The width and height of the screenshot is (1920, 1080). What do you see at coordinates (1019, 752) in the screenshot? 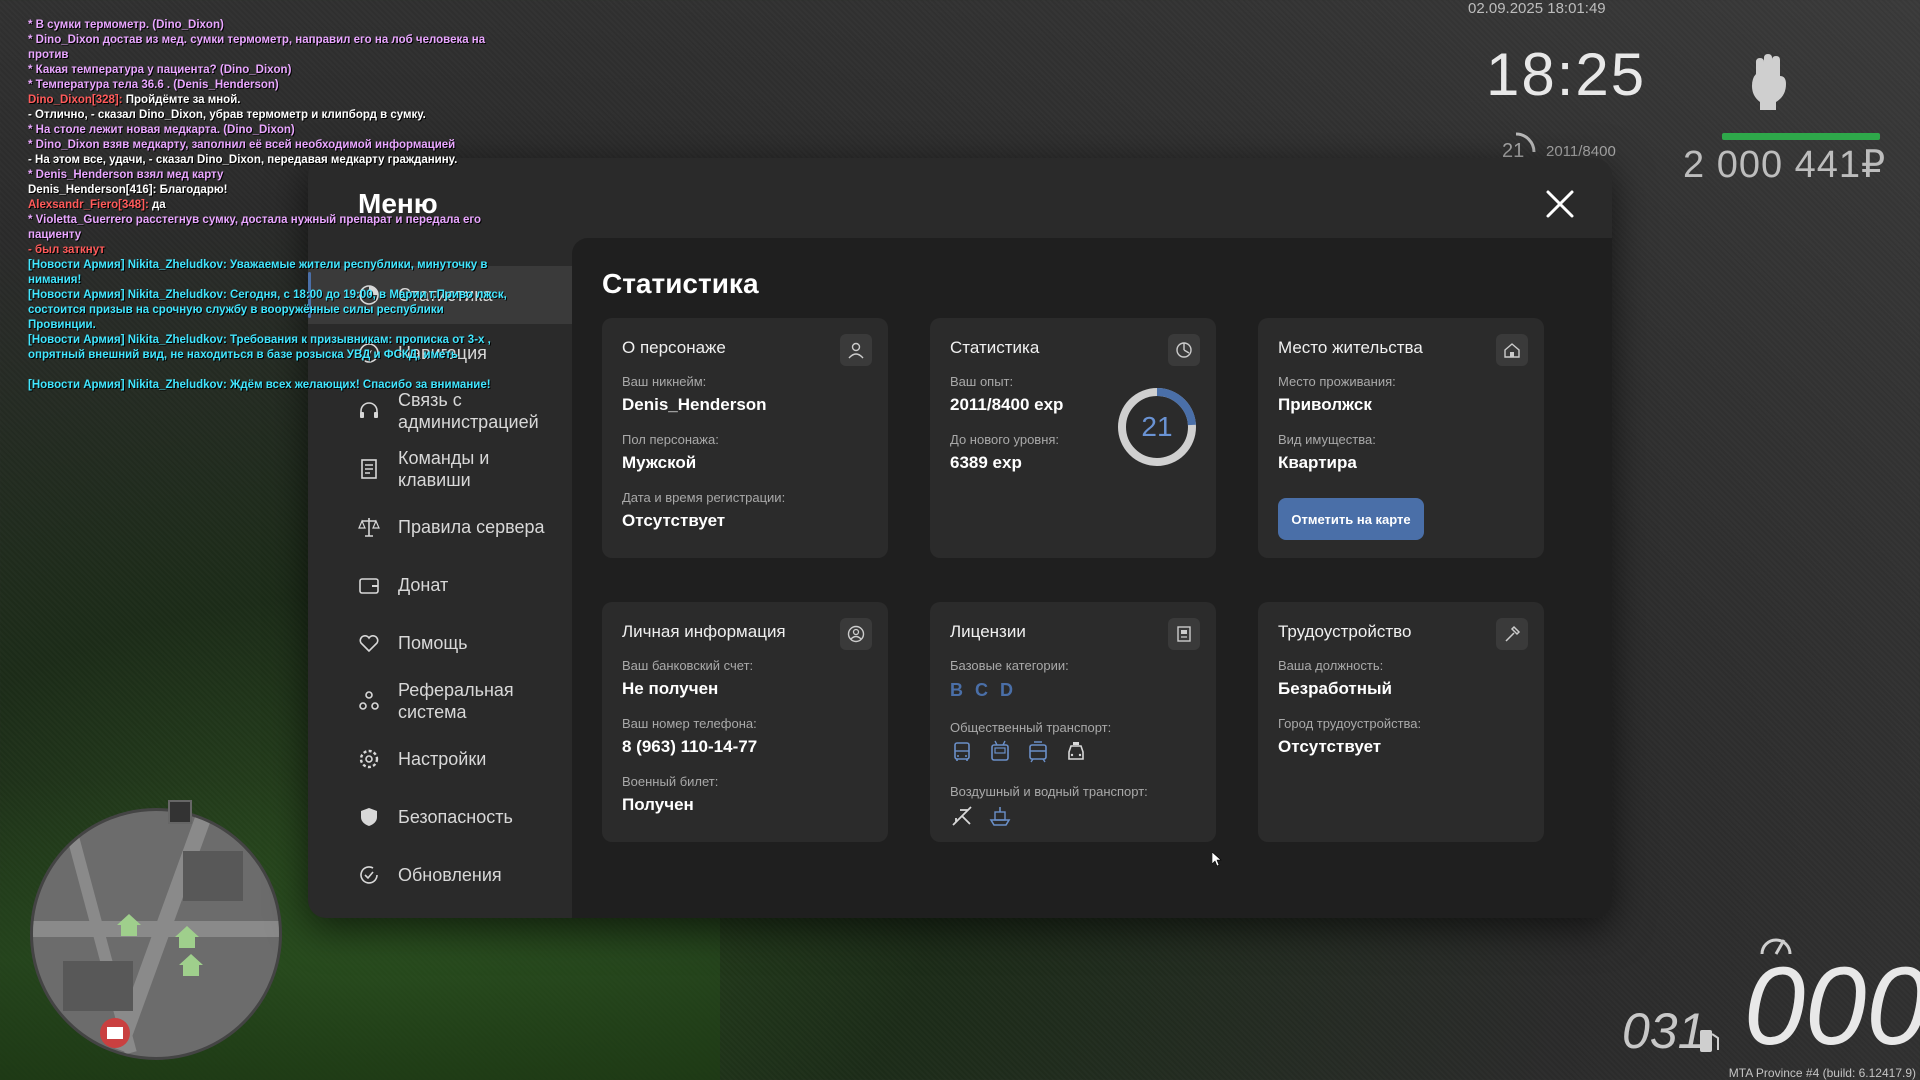
I see `public-transport-icons` at bounding box center [1019, 752].